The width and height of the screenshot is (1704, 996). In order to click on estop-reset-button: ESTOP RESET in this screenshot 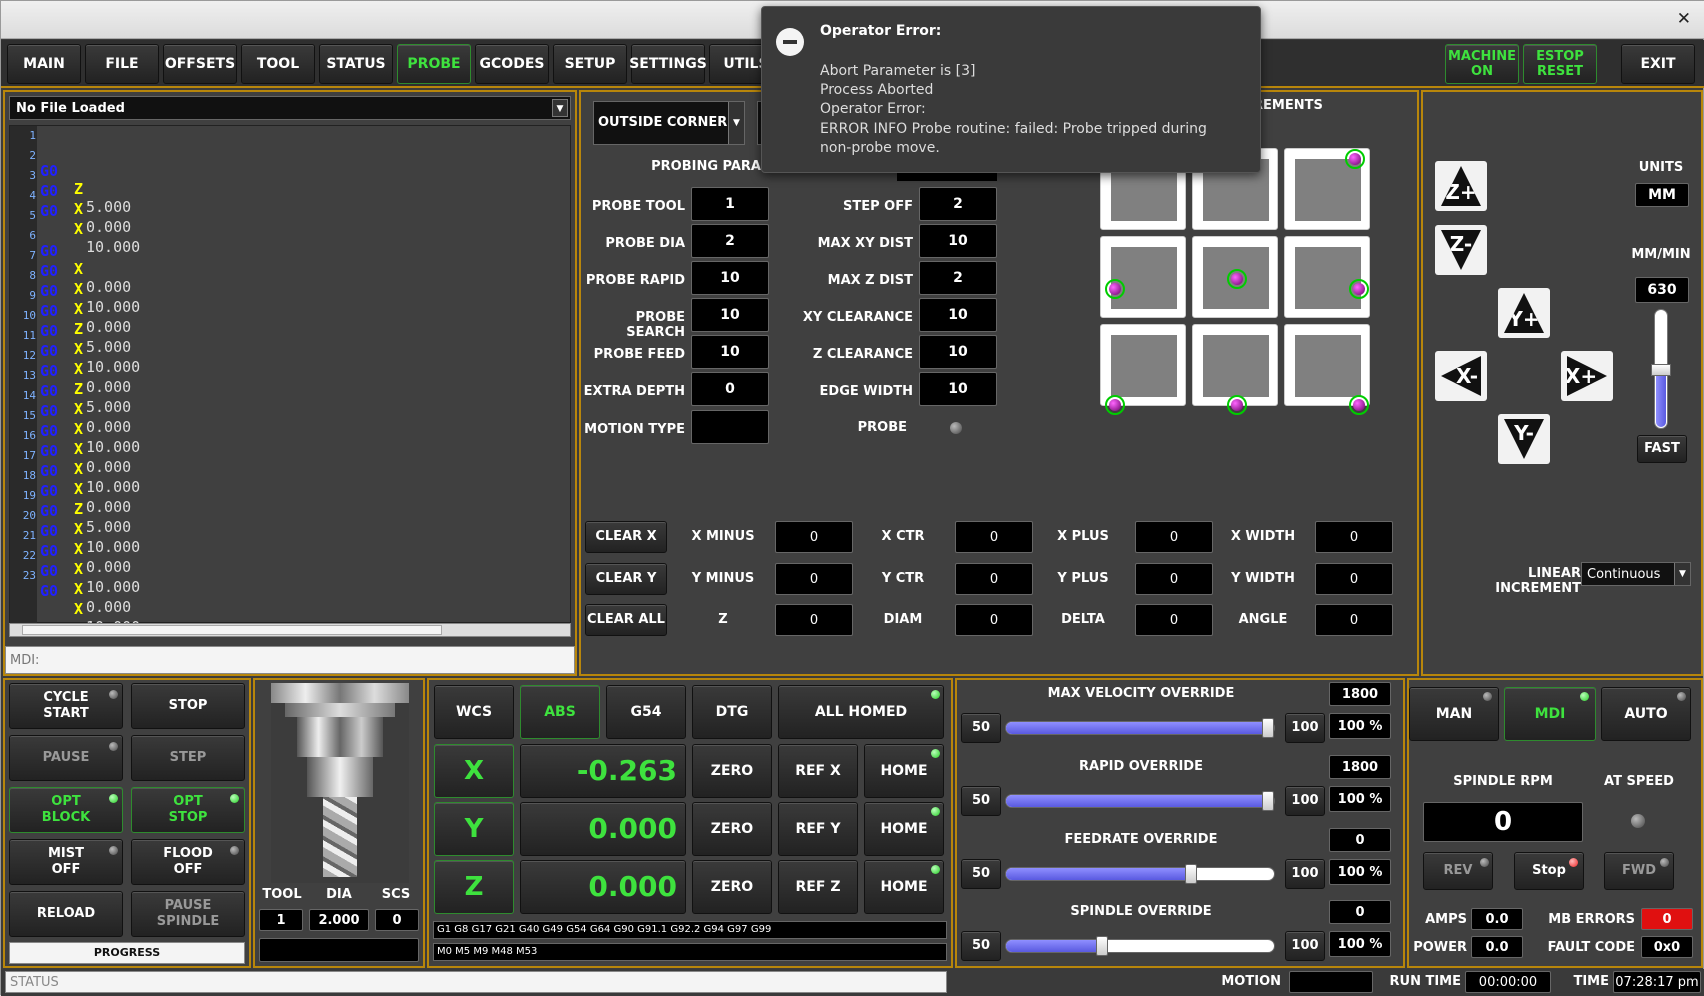, I will do `click(1560, 64)`.